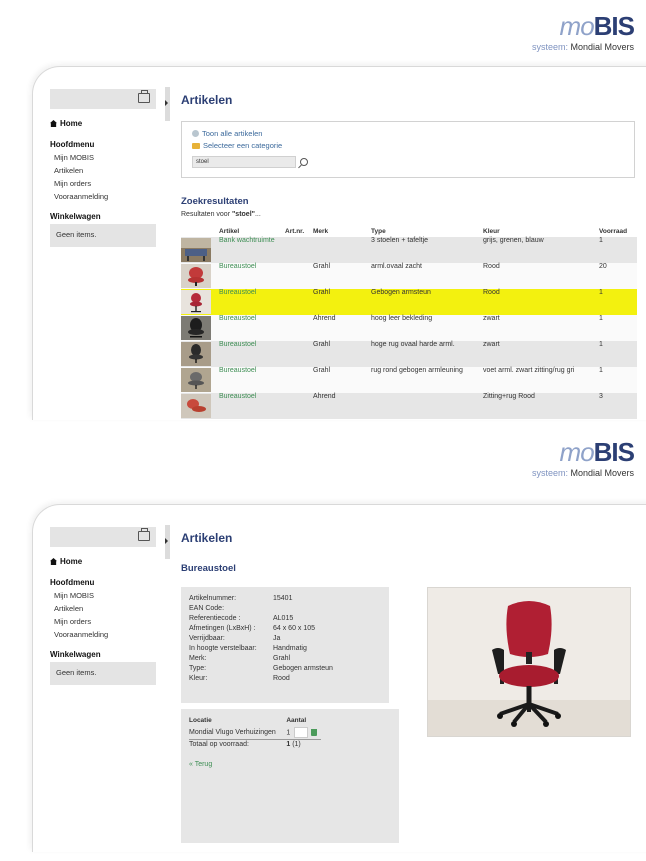 The width and height of the screenshot is (646, 861). I want to click on kleur-cell: Zitting+rug Rood, so click(509, 396).